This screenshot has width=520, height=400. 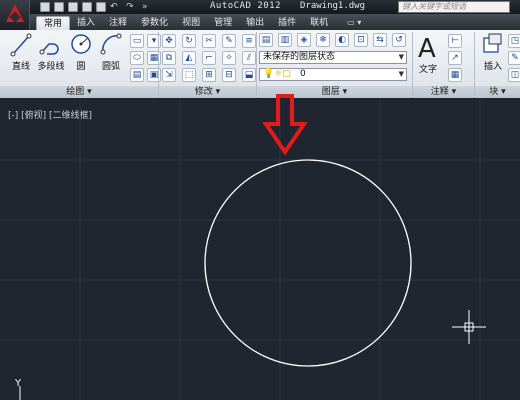 What do you see at coordinates (469, 327) in the screenshot?
I see `crosshair-cursor-icon` at bounding box center [469, 327].